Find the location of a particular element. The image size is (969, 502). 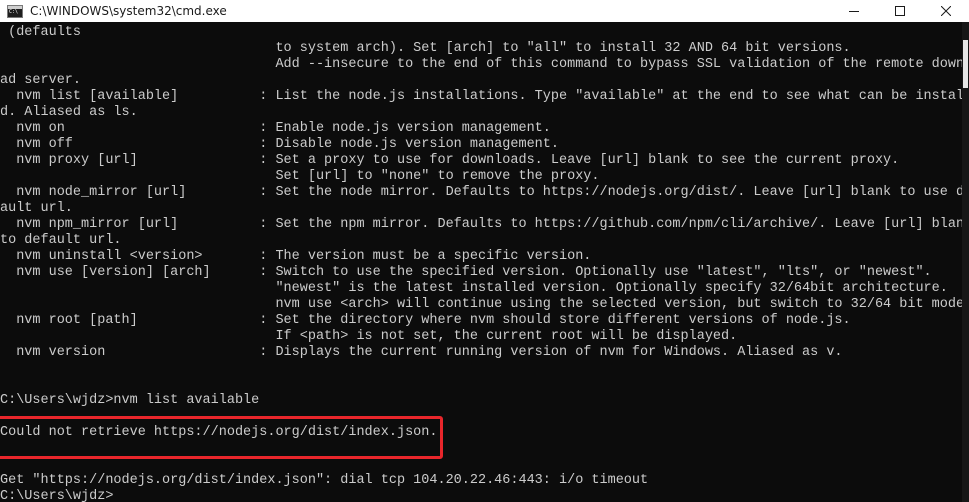

close-button is located at coordinates (946, 11).